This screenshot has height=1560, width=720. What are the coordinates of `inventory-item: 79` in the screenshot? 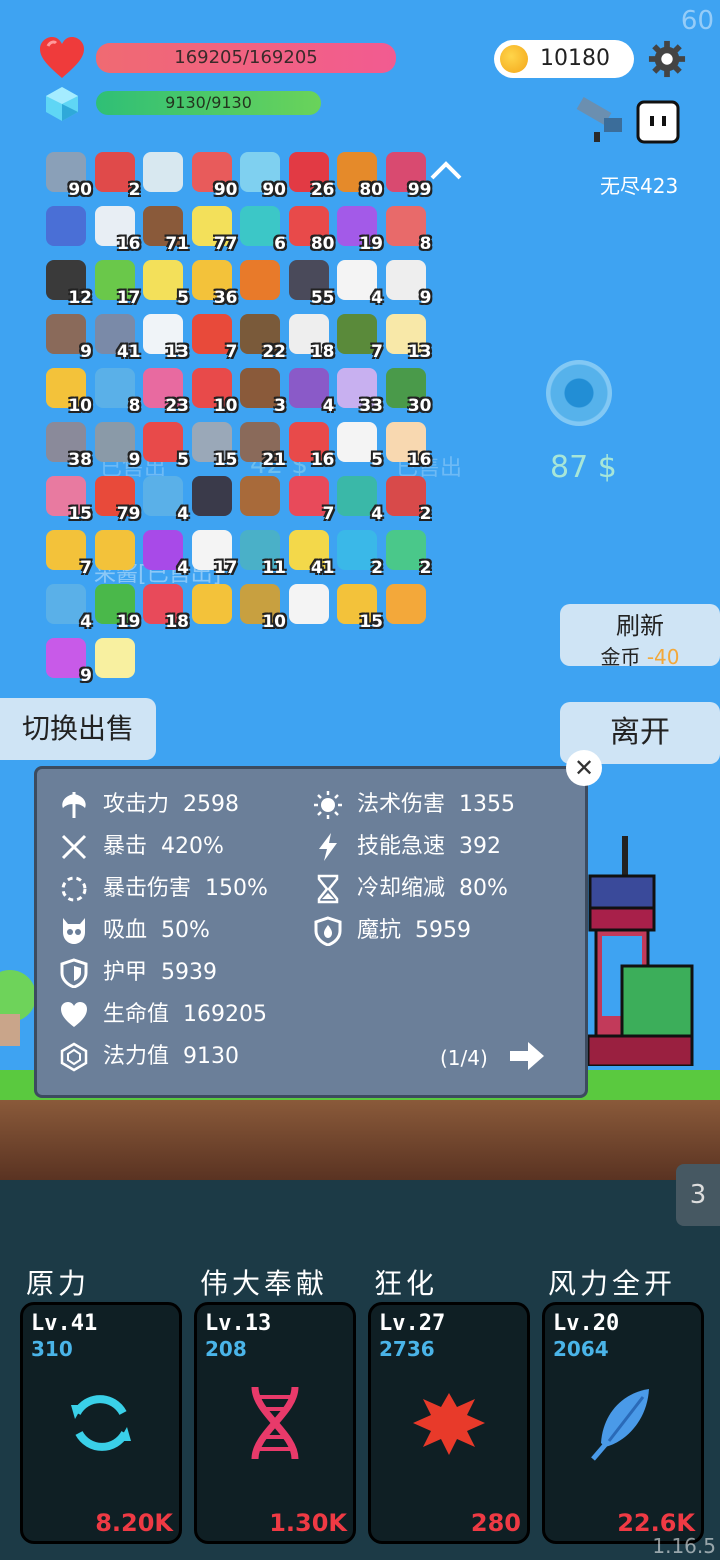 It's located at (116, 498).